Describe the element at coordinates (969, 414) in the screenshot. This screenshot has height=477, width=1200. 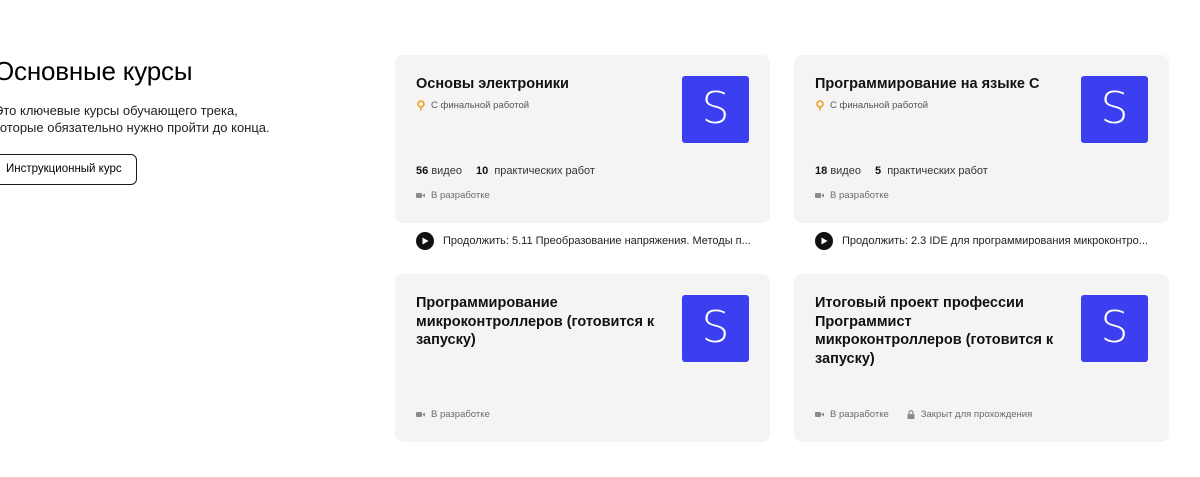
I see `locked-badge: Закрыт для прохождения` at that location.